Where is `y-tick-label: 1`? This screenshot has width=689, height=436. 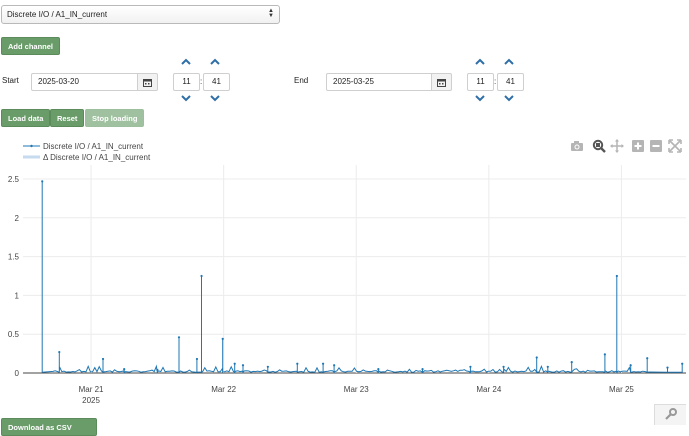 y-tick-label: 1 is located at coordinates (17, 295).